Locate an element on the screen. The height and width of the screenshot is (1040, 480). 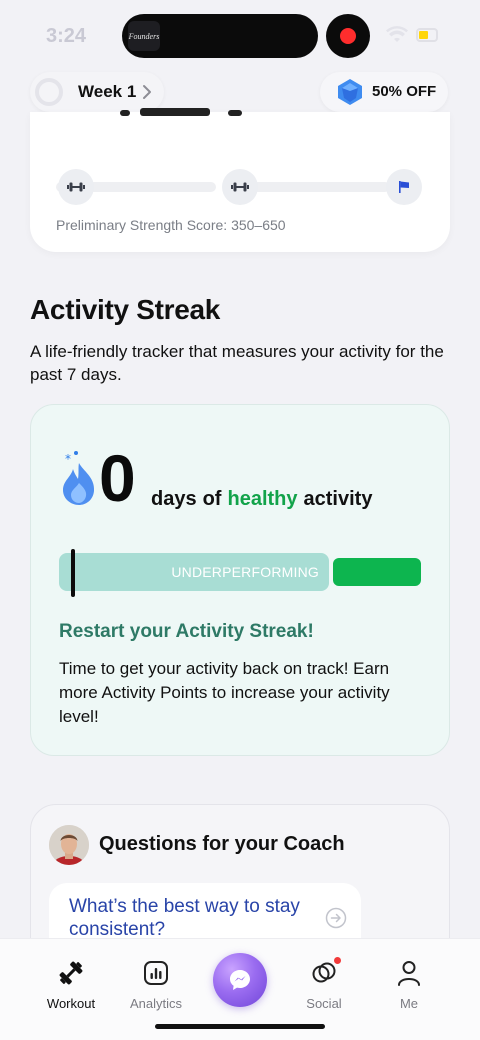
tab-label: Me is located at coordinates (409, 1003).